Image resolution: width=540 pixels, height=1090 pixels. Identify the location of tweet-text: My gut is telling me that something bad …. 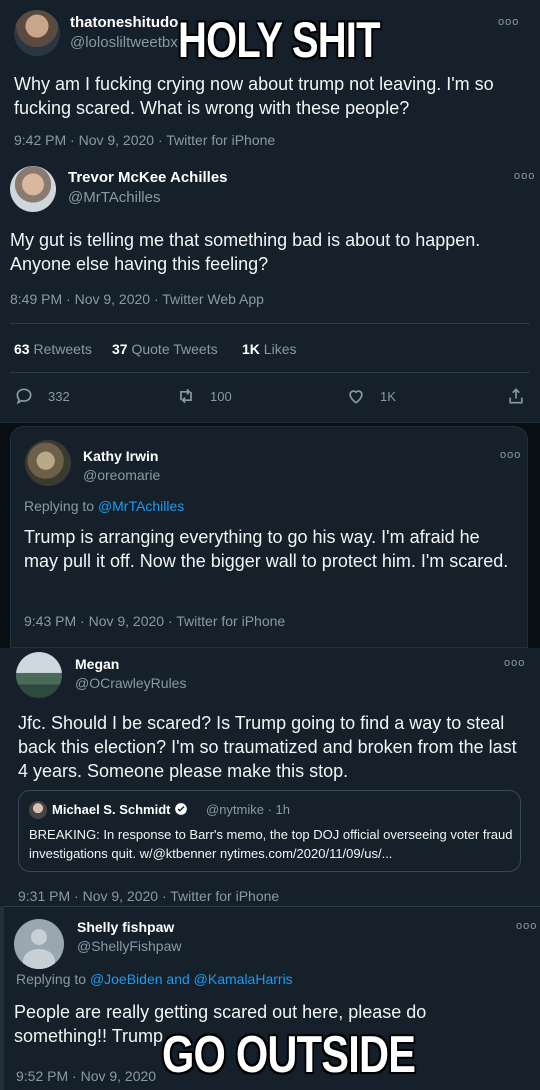
(245, 252).